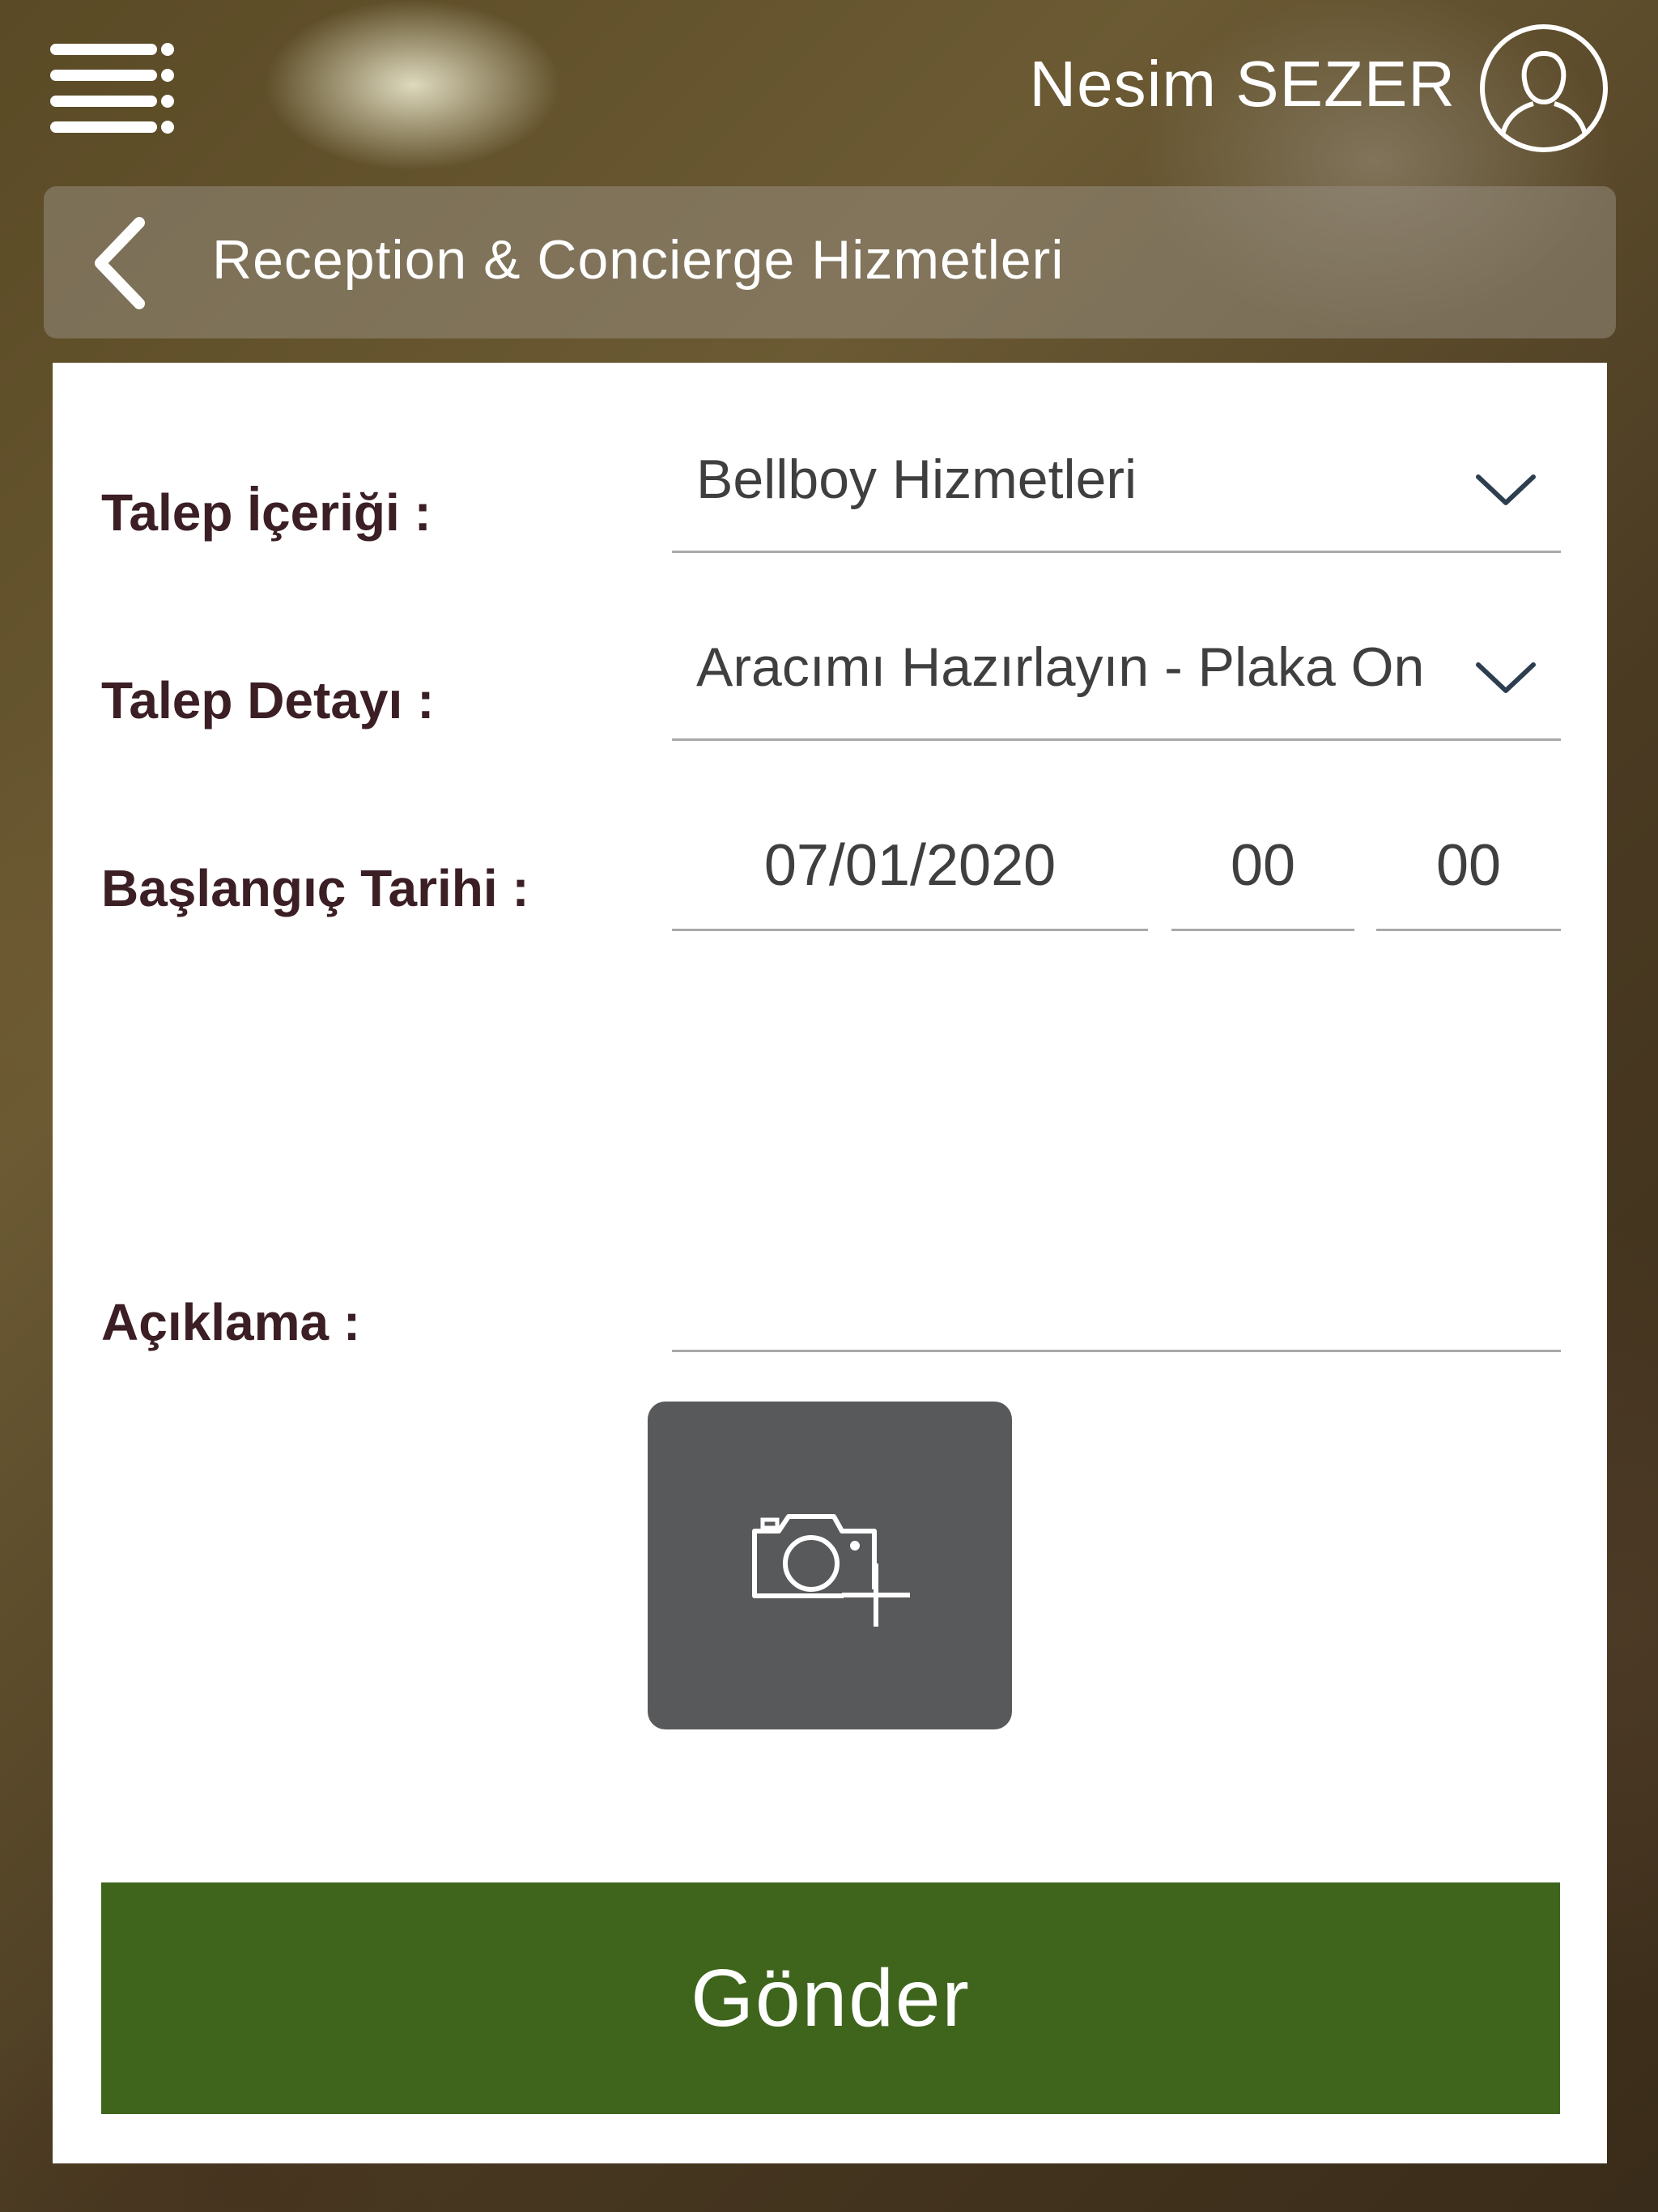  Describe the element at coordinates (831, 1571) in the screenshot. I see `camera-plus-icon` at that location.